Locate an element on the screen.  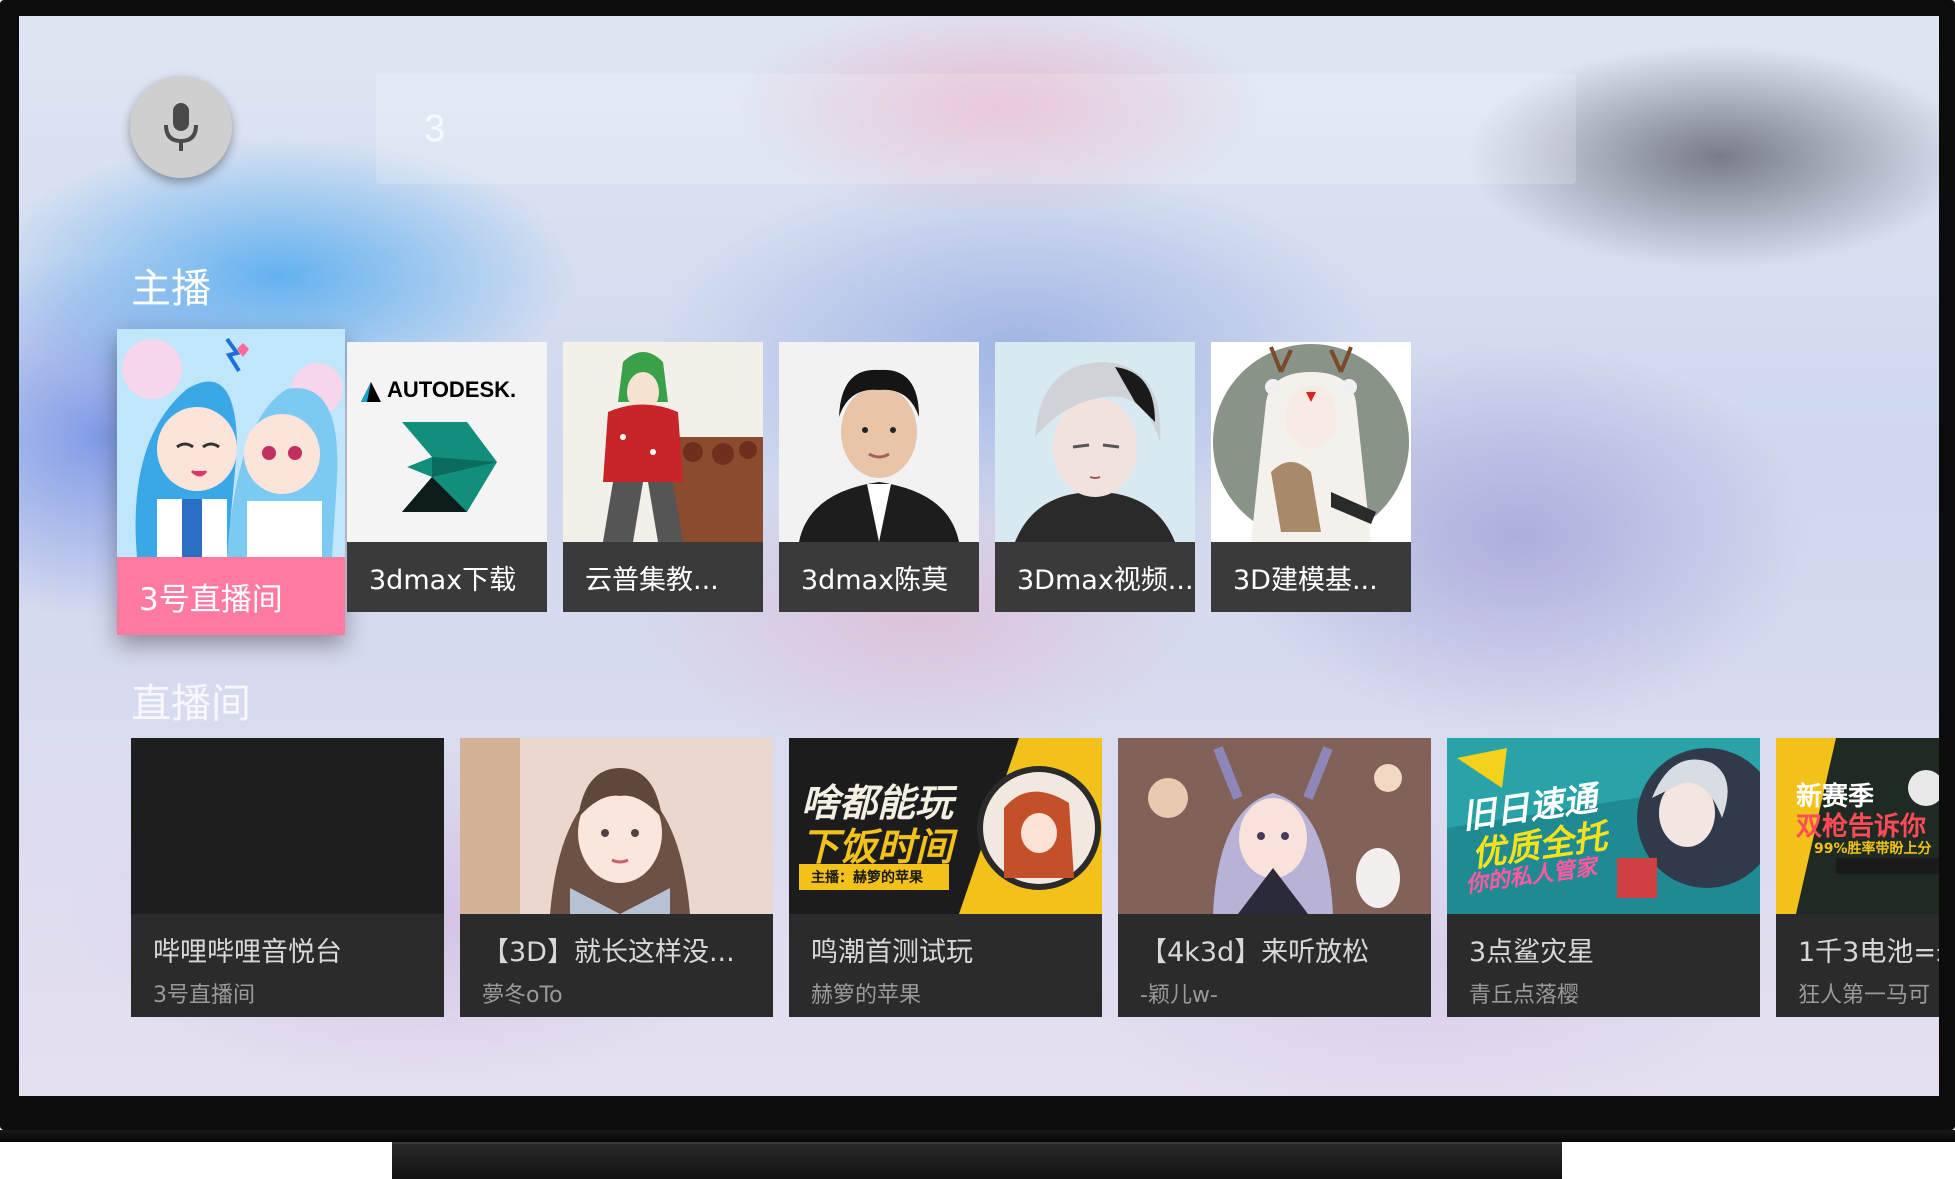
room-thumbnail: 啥都能玩 下饭时间 主播：赫箩的苹果 is located at coordinates (945, 826).